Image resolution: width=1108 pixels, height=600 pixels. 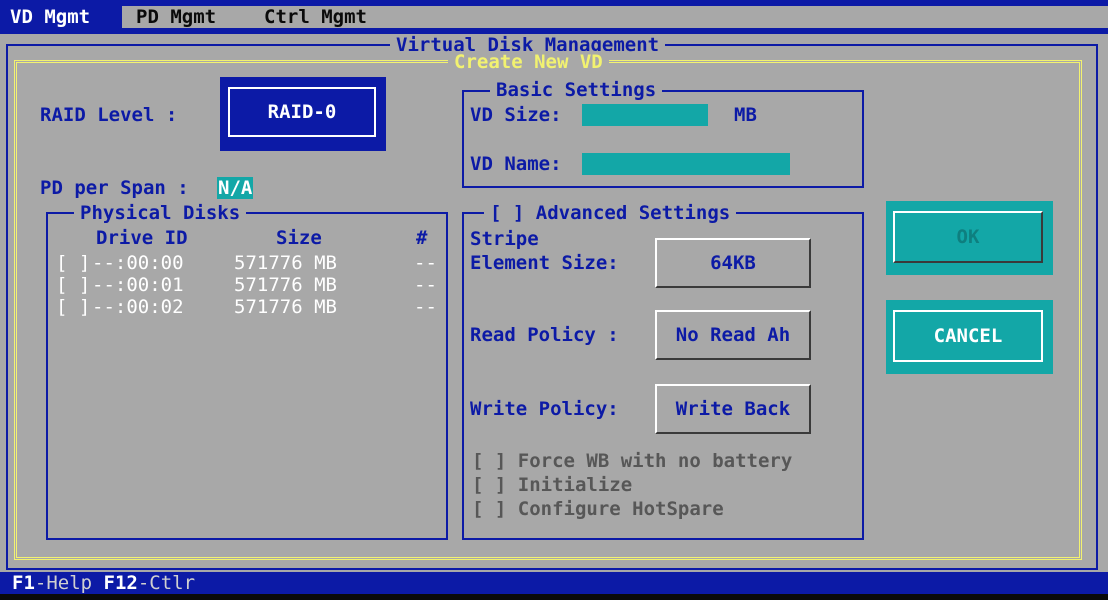 I want to click on menu-ctrl-mgmt-label: Ctrl Mgmt, so click(x=315, y=17).